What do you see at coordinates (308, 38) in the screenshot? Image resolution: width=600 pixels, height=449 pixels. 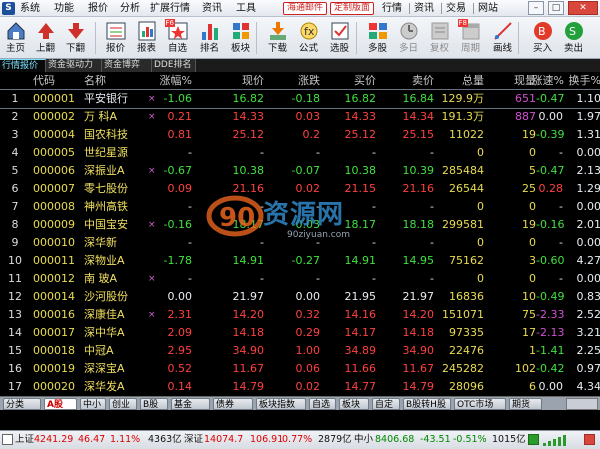 I see `formula-button: fx 公式` at bounding box center [308, 38].